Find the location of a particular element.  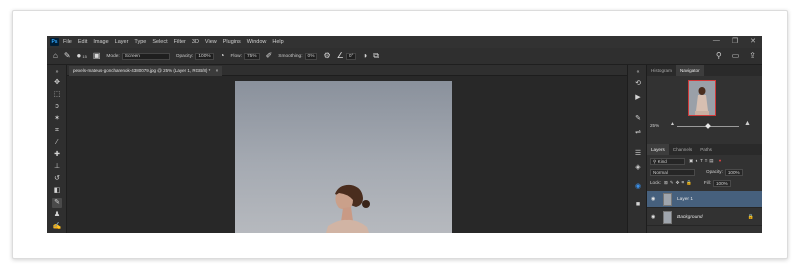

tab-paths: Paths is located at coordinates (706, 149).